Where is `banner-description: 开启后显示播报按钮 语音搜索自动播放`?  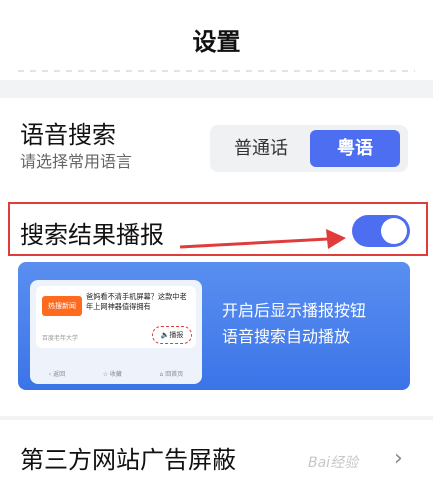 banner-description: 开启后显示播报按钮 语音搜索自动播放 is located at coordinates (312, 324).